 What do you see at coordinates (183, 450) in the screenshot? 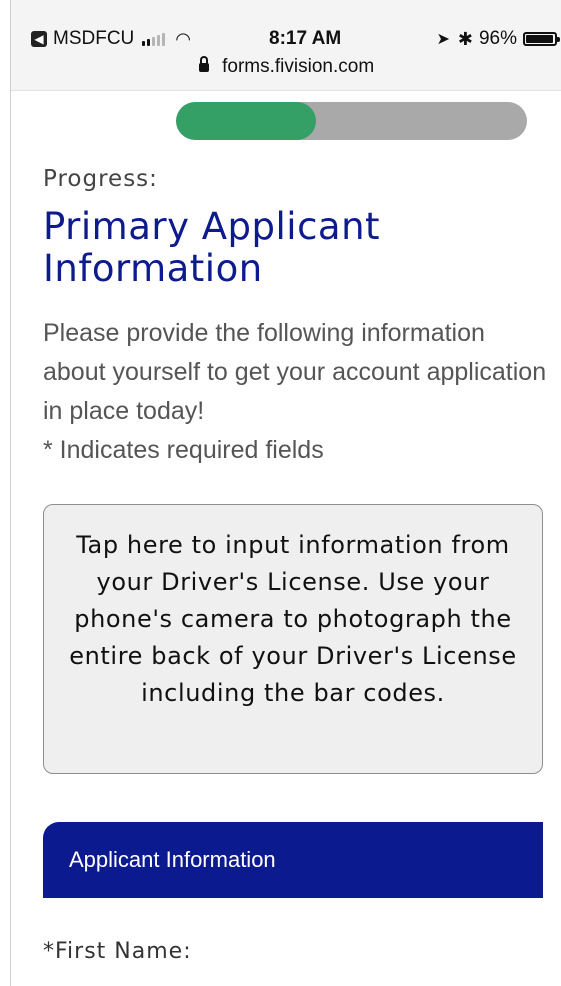
I see `required-fields-note: * Indicates required fields` at bounding box center [183, 450].